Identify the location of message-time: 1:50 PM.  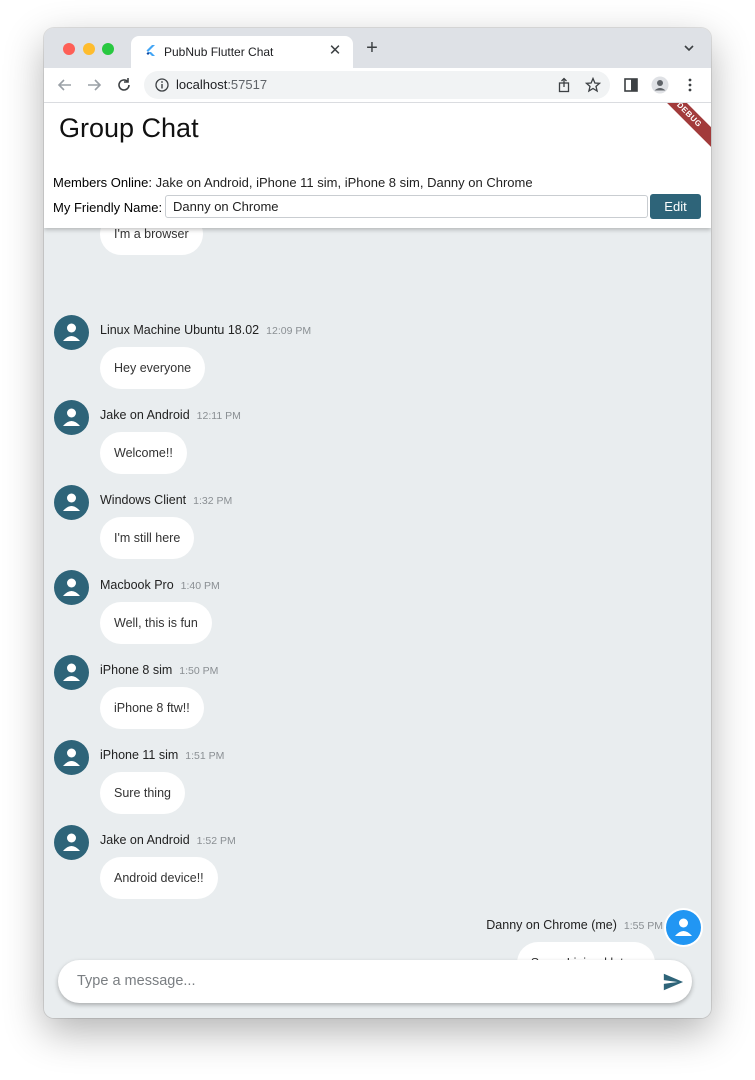
(199, 671).